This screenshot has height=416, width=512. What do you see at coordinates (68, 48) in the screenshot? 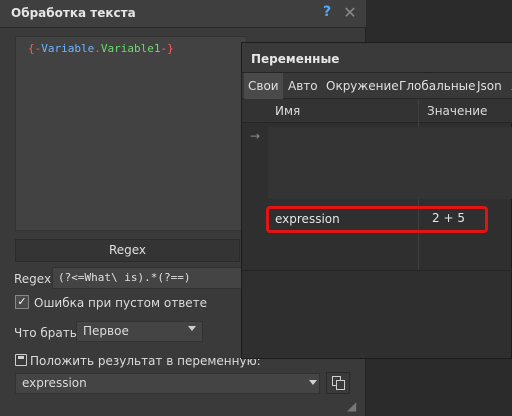
I see `token-var: Variable` at bounding box center [68, 48].